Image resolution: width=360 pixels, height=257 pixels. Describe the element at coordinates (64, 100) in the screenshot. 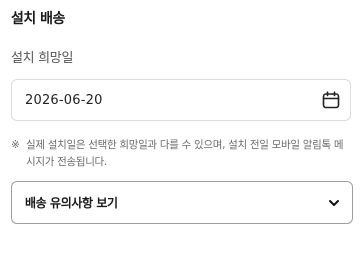

I see `install-date-value: 2026-06-20` at that location.